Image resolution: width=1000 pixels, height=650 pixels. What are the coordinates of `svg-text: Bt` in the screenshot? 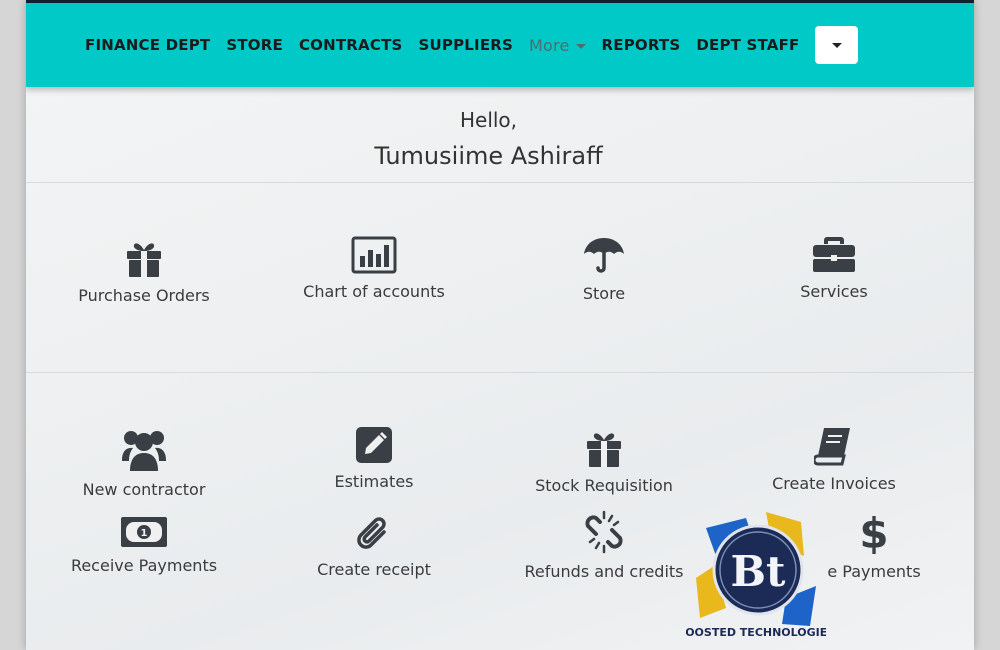 It's located at (758, 571).